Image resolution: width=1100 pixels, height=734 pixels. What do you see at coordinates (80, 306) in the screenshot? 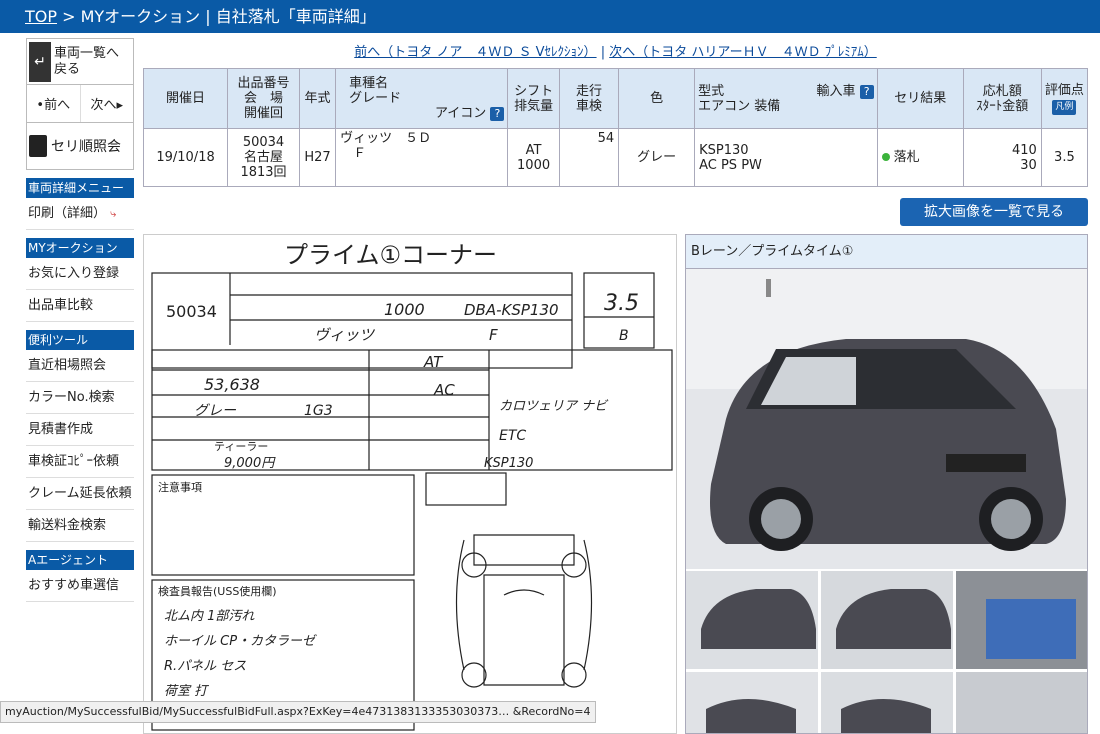
I see `compare-link: 出品車比較` at bounding box center [80, 306].